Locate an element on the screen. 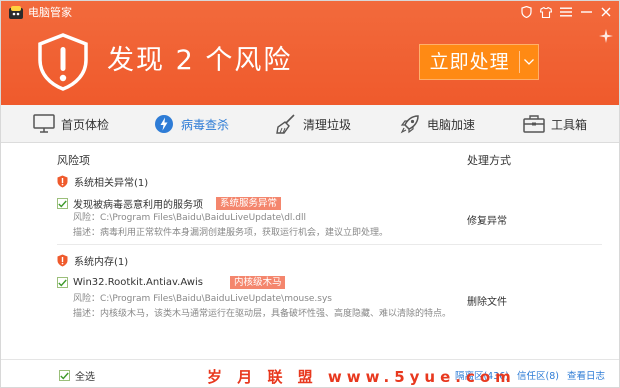  fix-now-button: 立即处理 is located at coordinates (479, 62).